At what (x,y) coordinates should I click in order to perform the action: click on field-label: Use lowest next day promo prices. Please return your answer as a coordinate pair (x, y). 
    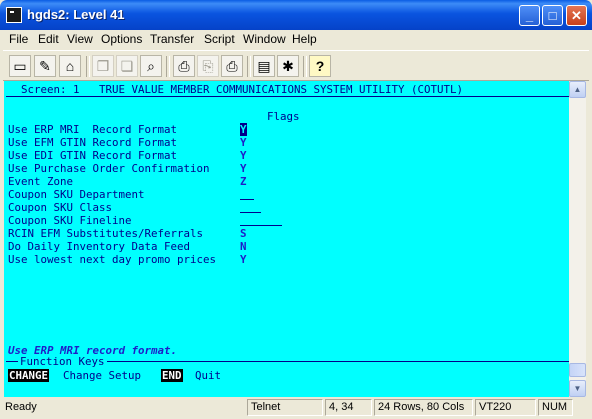
    Looking at the image, I should click on (112, 259).